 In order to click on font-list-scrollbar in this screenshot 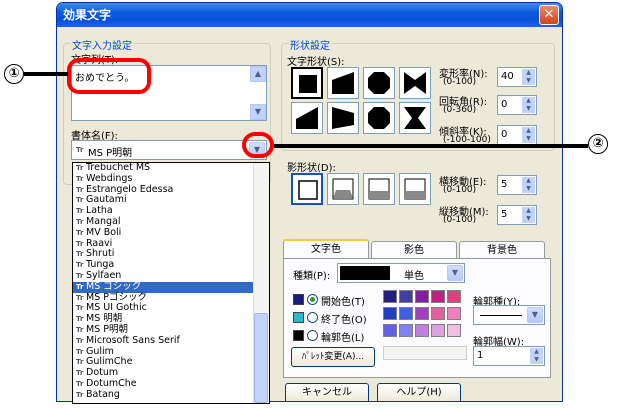, I will do `click(261, 283)`.